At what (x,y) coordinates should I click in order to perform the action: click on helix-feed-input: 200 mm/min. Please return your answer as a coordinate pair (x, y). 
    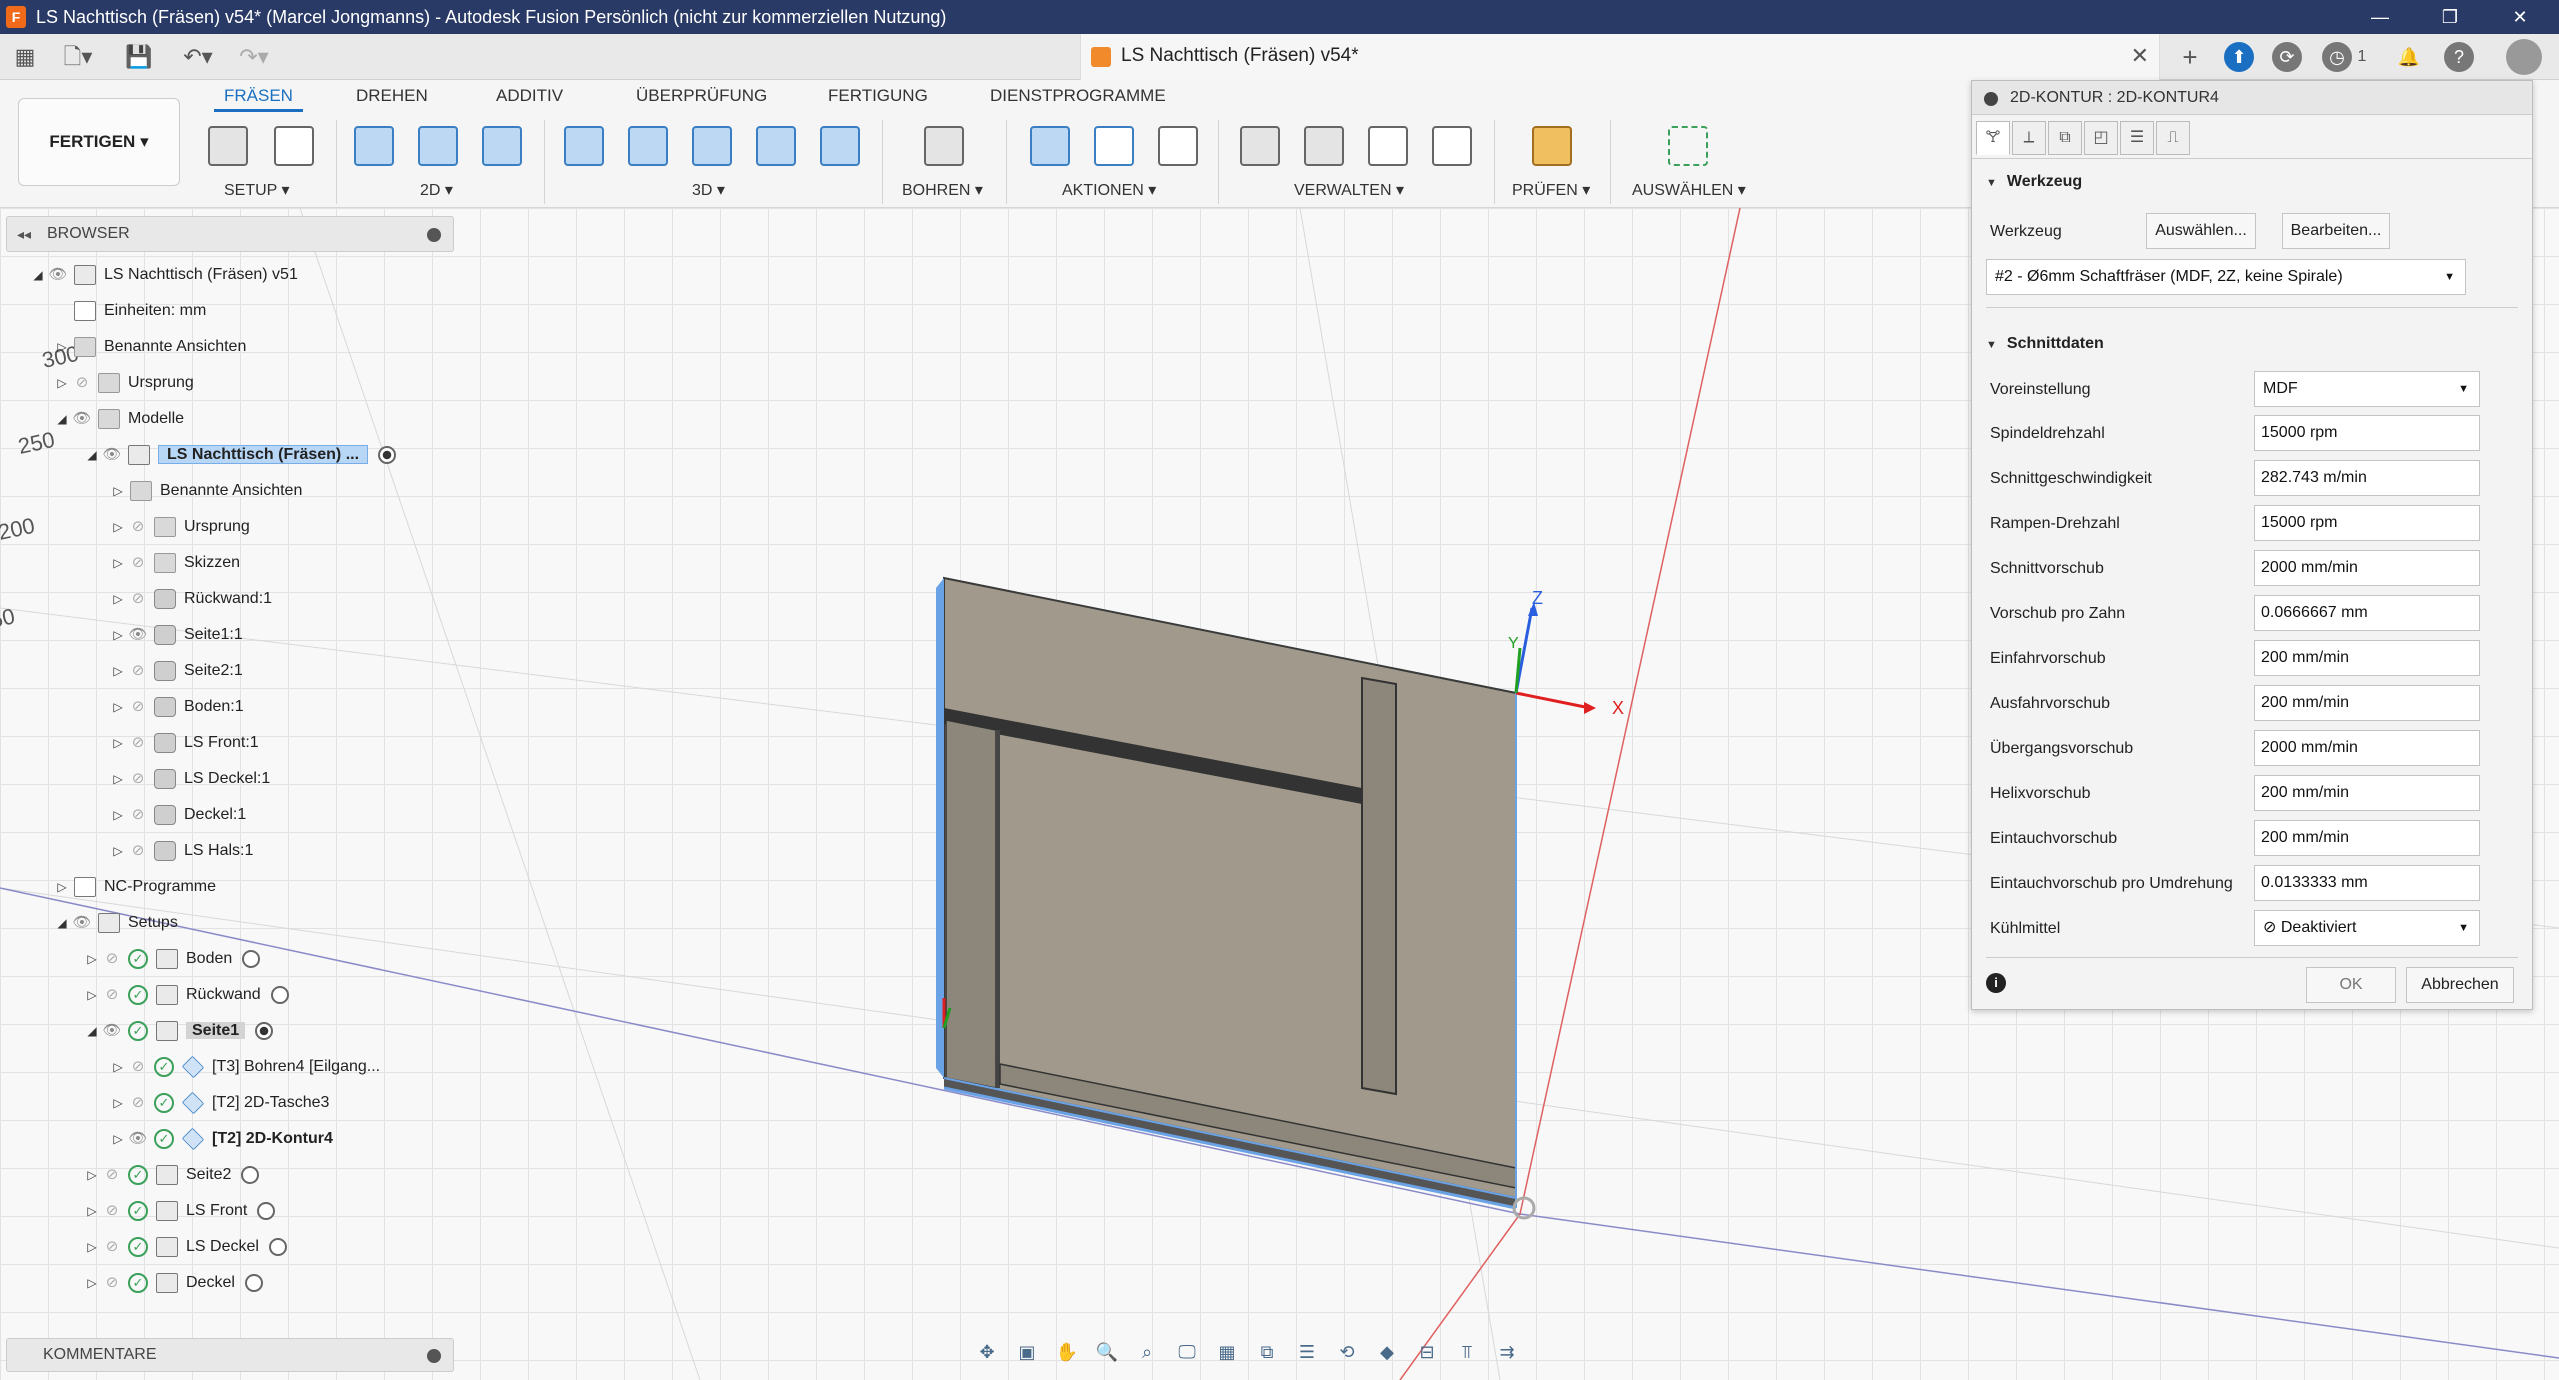
    Looking at the image, I should click on (2367, 793).